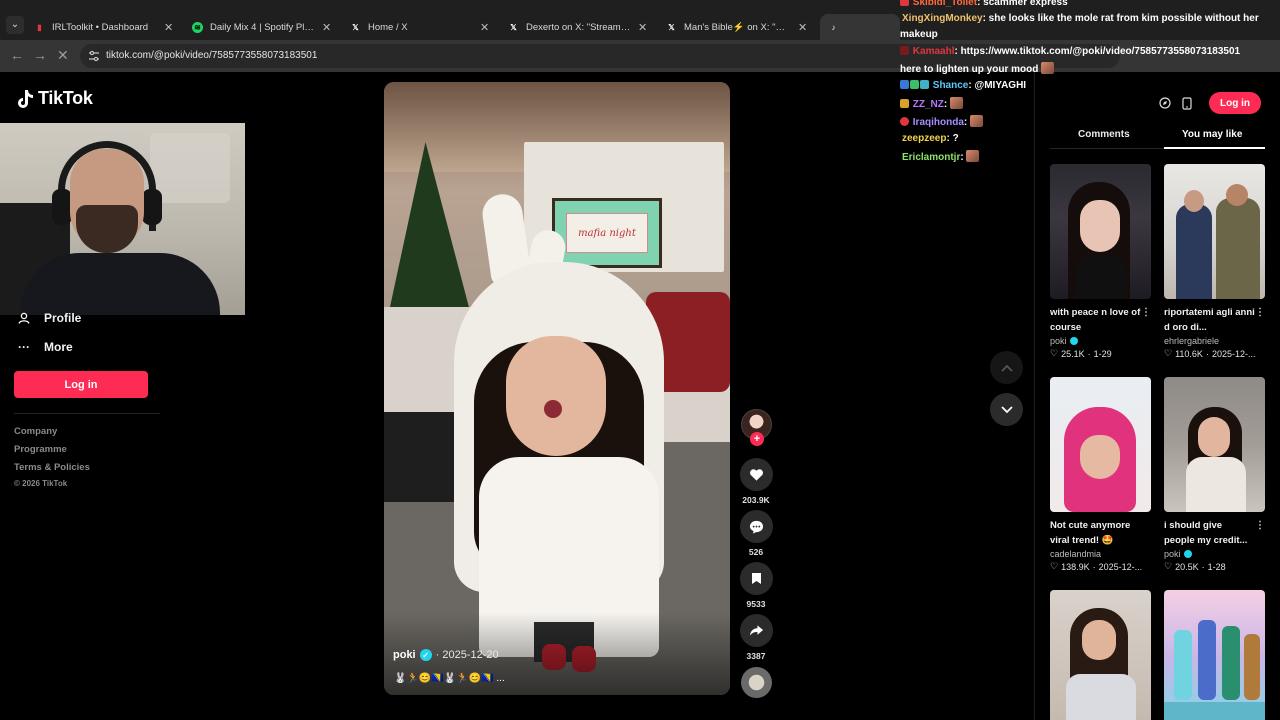  Describe the element at coordinates (41, 483) in the screenshot. I see `copyright-text: © 2026 TikTok` at that location.